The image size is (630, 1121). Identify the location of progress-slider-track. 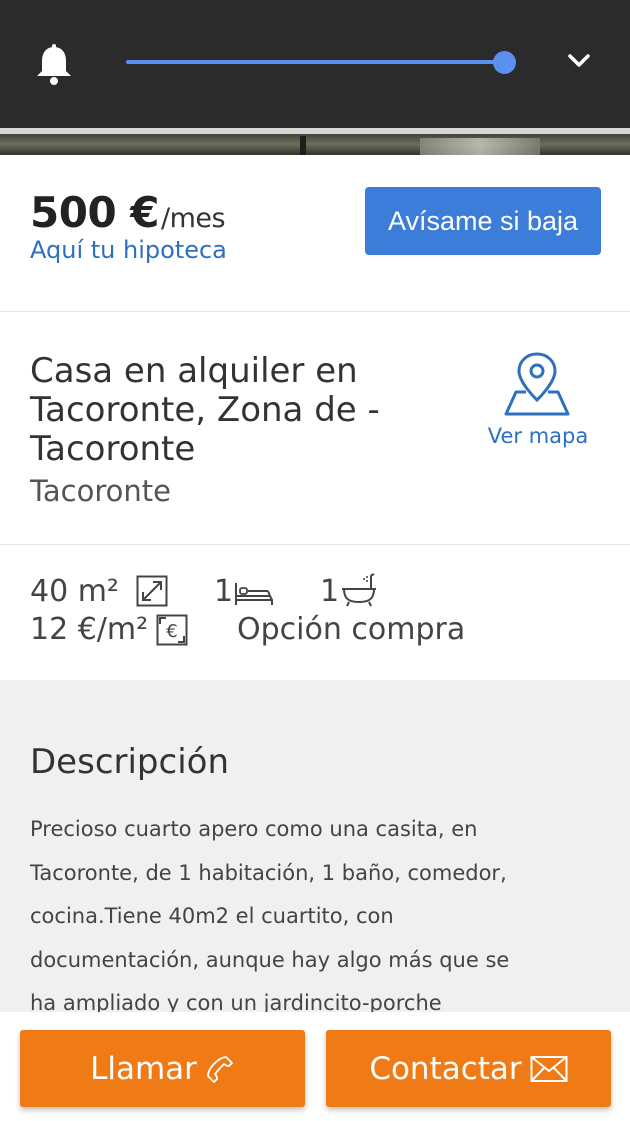
(315, 62).